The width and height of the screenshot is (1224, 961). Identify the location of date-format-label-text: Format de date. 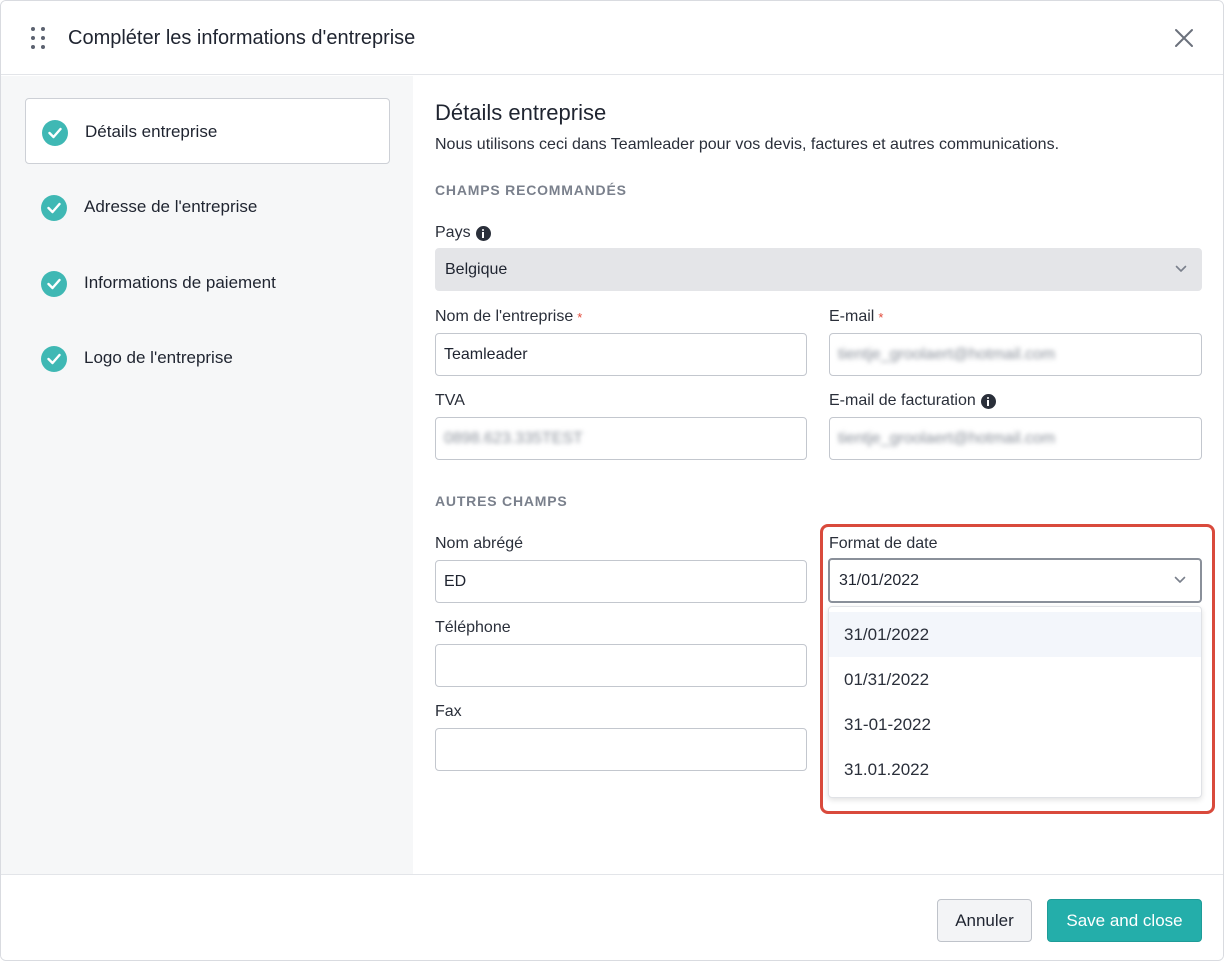
(883, 543).